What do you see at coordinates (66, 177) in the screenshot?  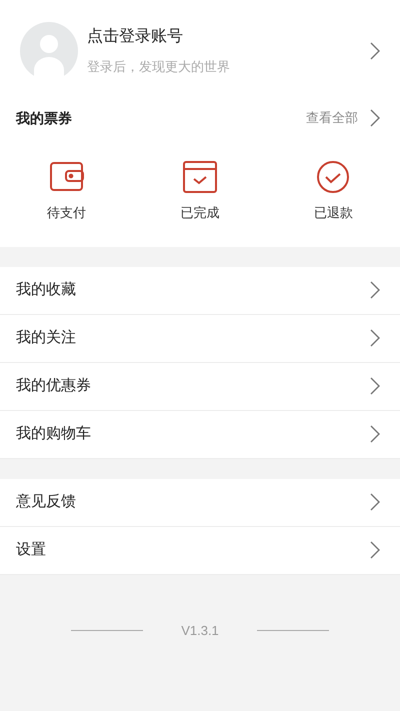 I see `wallet-icon` at bounding box center [66, 177].